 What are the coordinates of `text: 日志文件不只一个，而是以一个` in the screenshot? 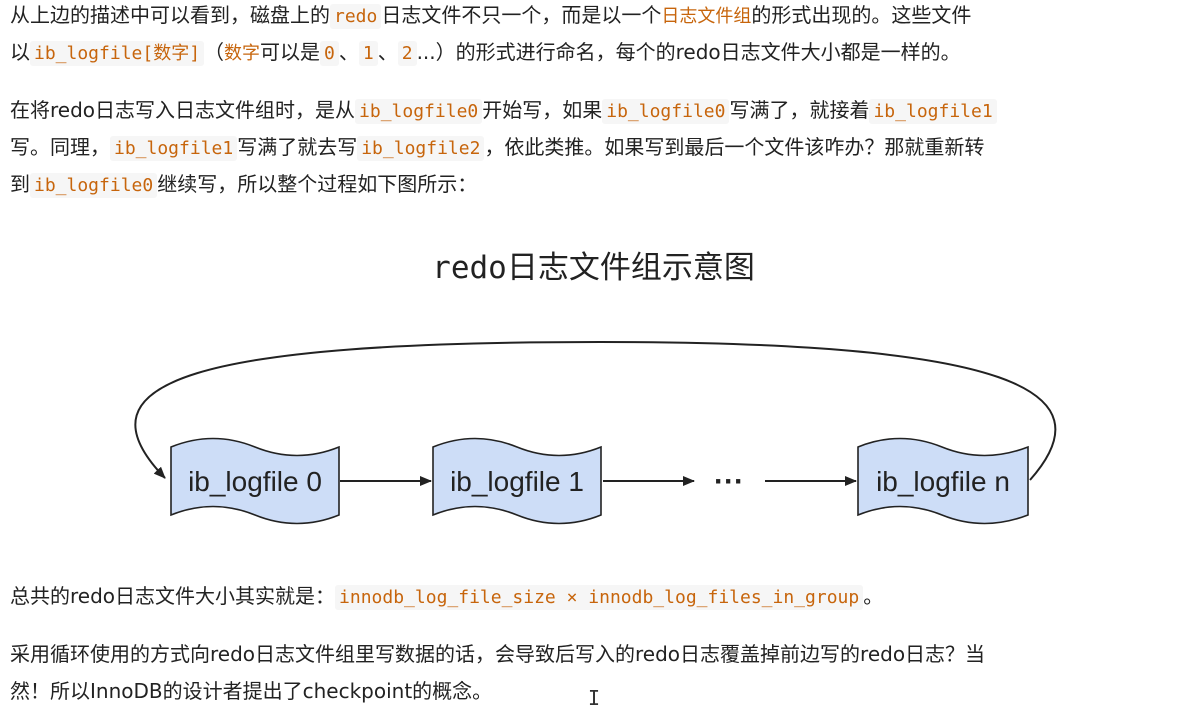 It's located at (521, 15).